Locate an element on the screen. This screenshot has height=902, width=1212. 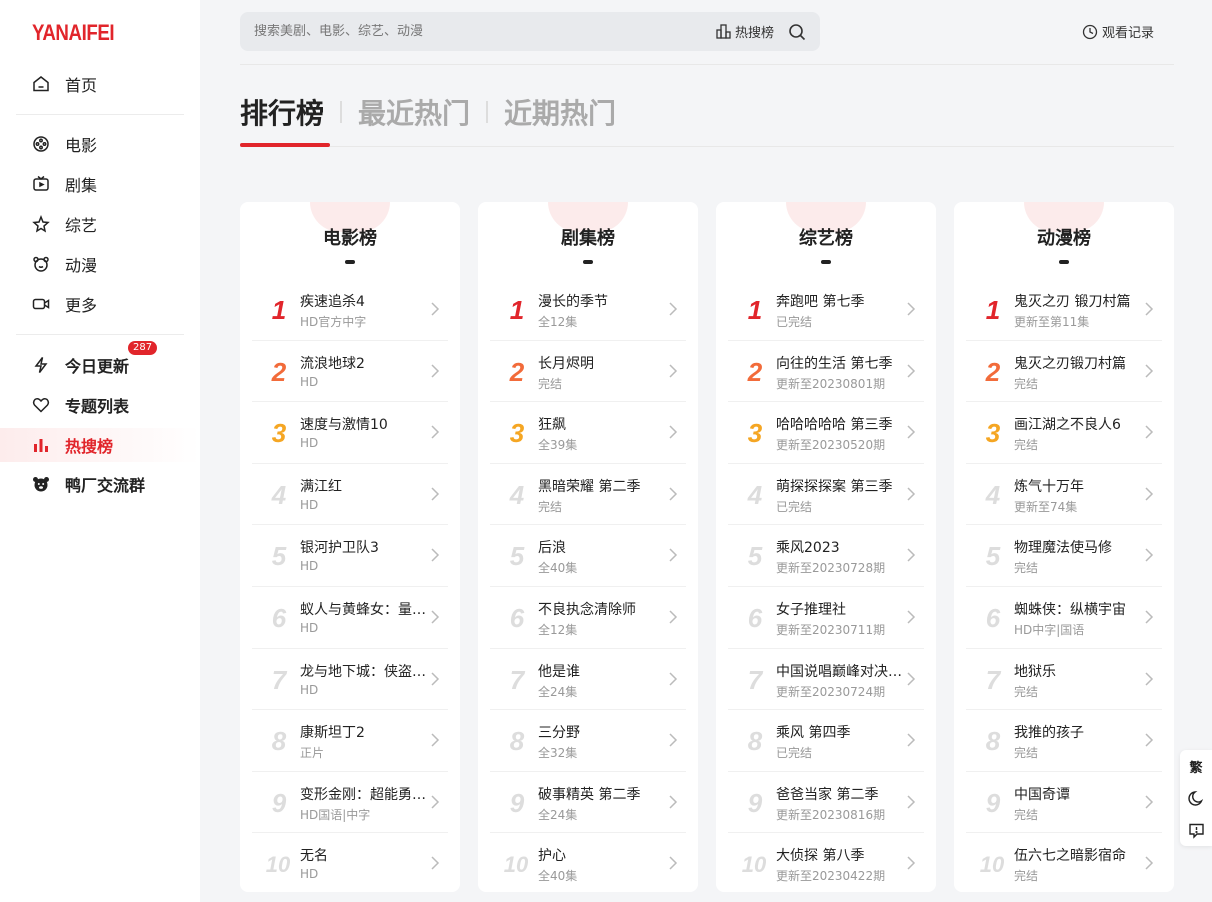
traditional-chinese-button: 繁 is located at coordinates (1196, 766).